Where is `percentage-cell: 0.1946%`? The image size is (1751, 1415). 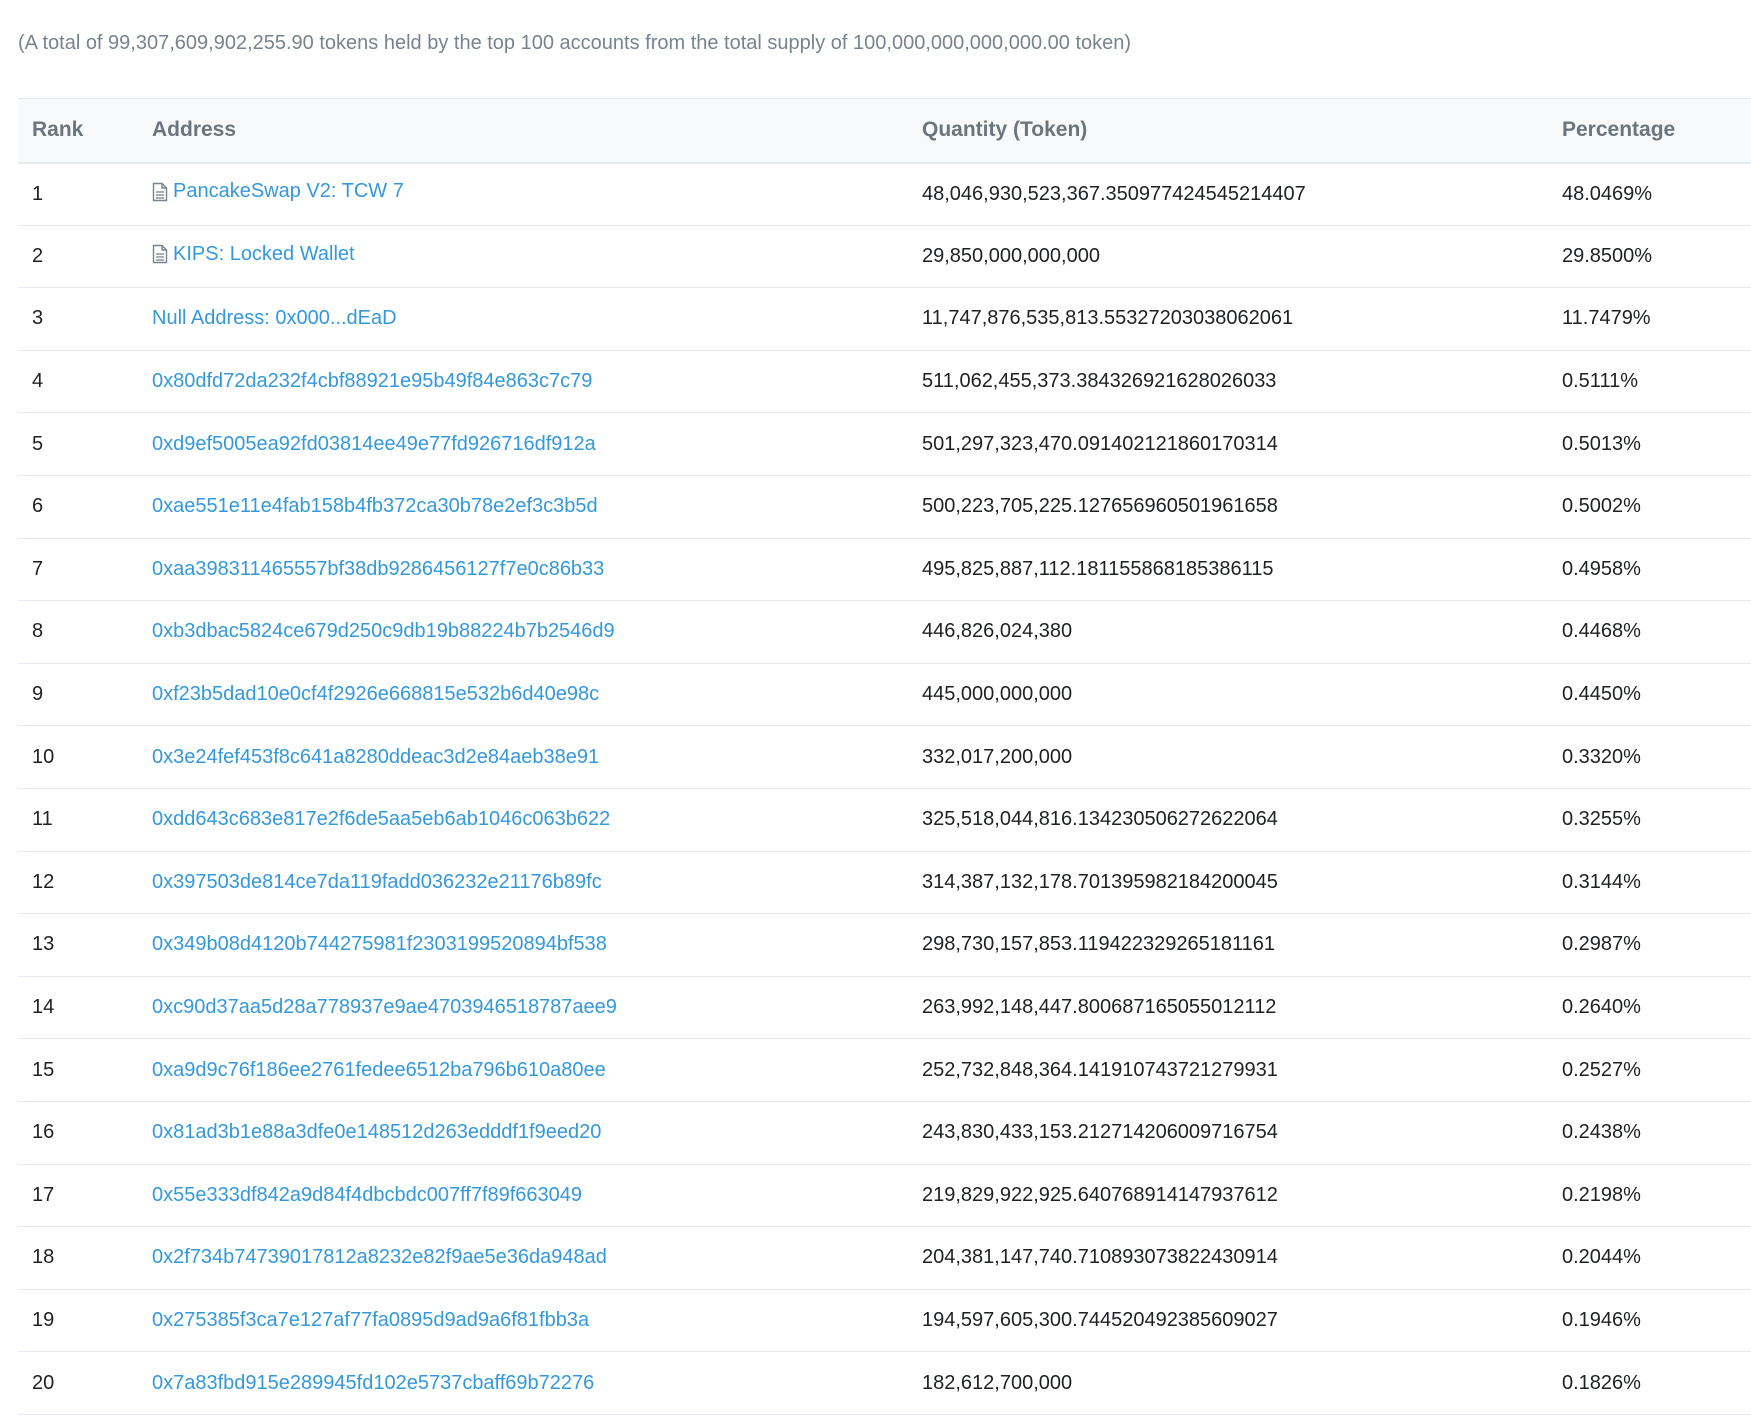 percentage-cell: 0.1946% is located at coordinates (1649, 1321).